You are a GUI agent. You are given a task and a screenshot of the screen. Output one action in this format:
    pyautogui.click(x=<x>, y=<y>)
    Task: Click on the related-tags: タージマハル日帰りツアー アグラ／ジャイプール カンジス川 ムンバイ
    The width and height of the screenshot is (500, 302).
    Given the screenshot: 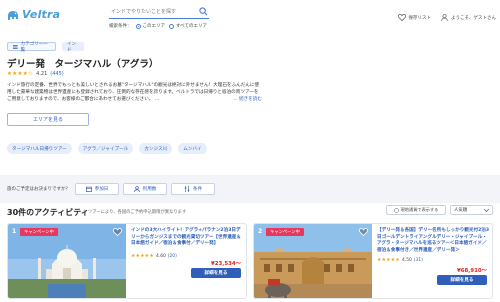 What is the action you would take?
    pyautogui.click(x=110, y=148)
    